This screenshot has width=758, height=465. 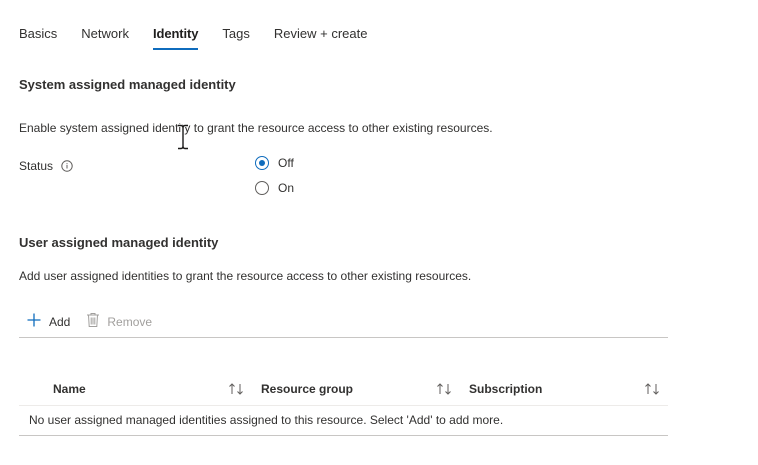 I want to click on tab-identity: Identity, so click(x=175, y=38).